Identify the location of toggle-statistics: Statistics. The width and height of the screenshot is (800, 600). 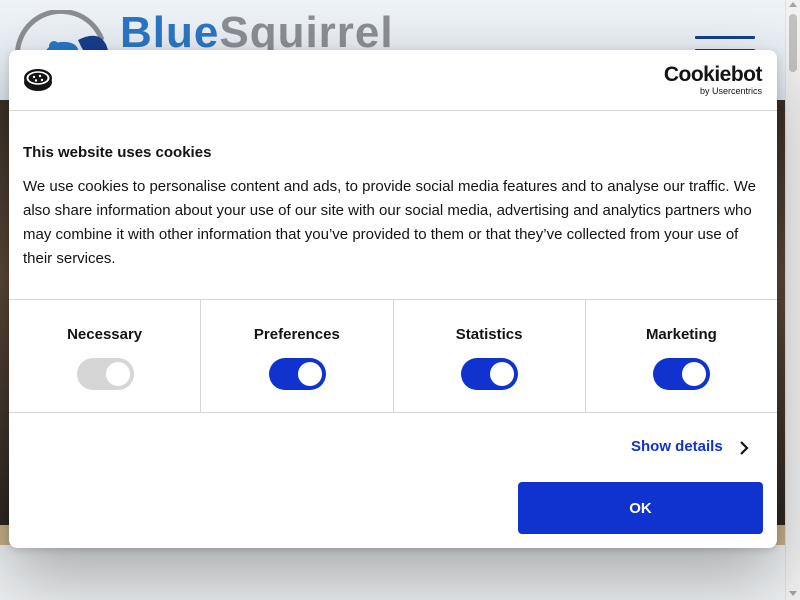
(490, 356).